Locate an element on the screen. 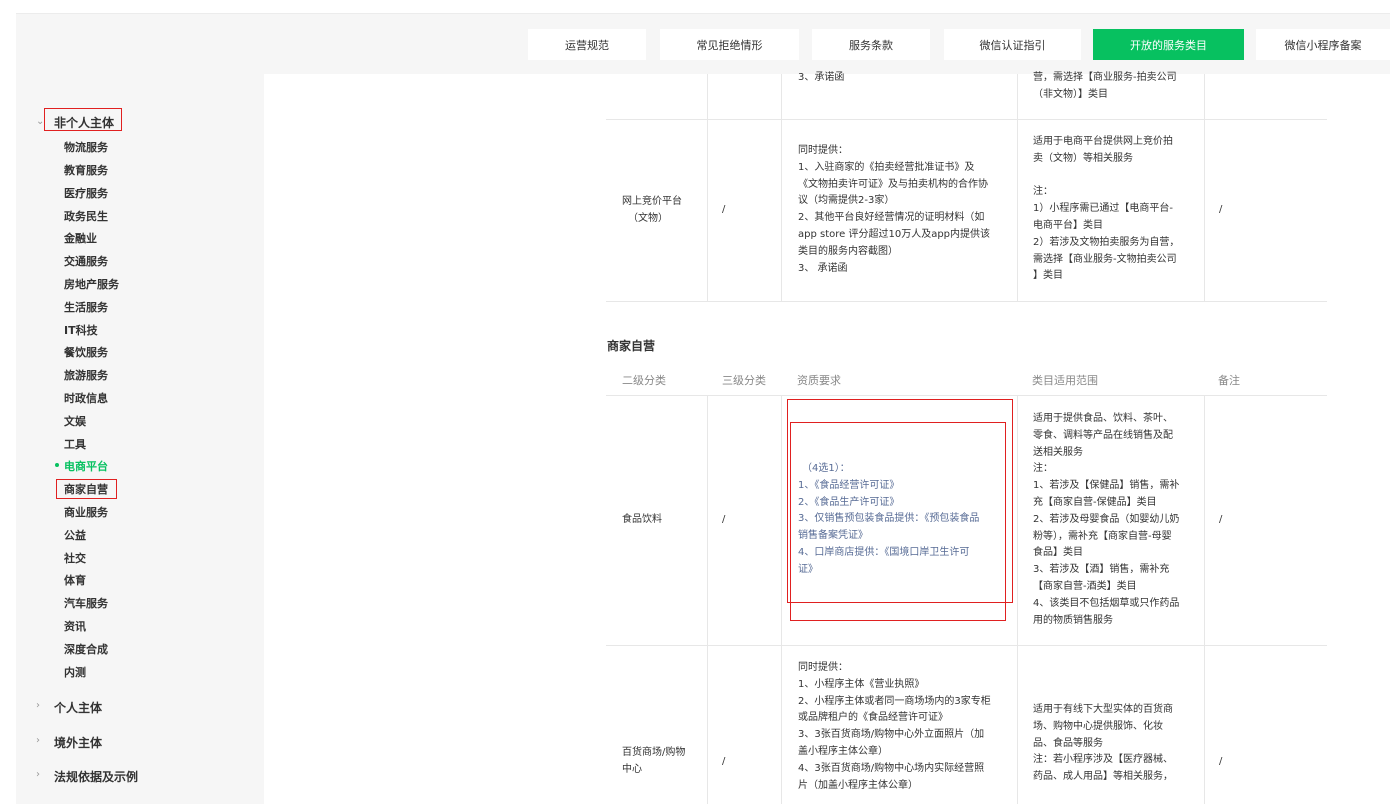  tab-common-rejections: 常见拒绝情形 is located at coordinates (729, 44).